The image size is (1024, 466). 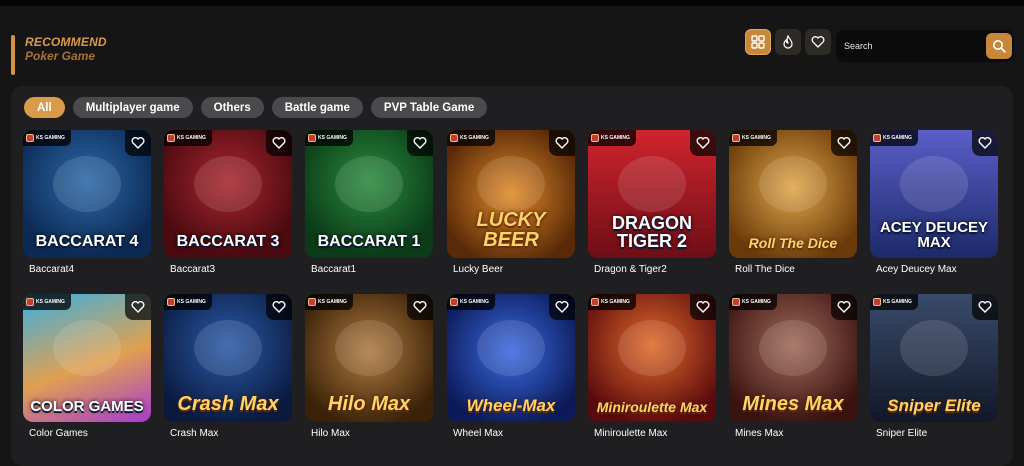 What do you see at coordinates (132, 107) in the screenshot?
I see `tab-multiplayer-game: Multiplayer game` at bounding box center [132, 107].